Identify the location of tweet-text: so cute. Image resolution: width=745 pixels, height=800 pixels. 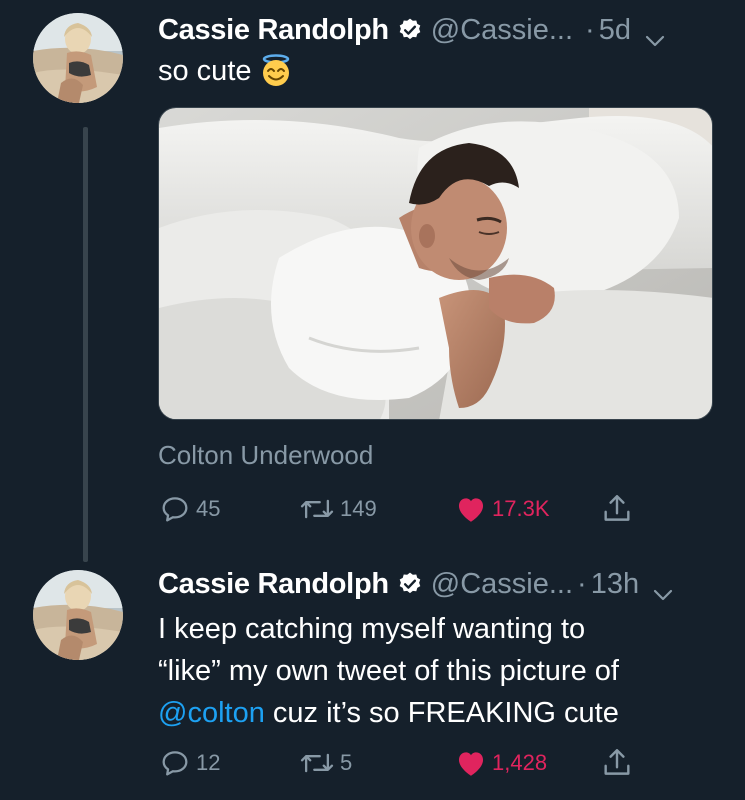
(443, 71).